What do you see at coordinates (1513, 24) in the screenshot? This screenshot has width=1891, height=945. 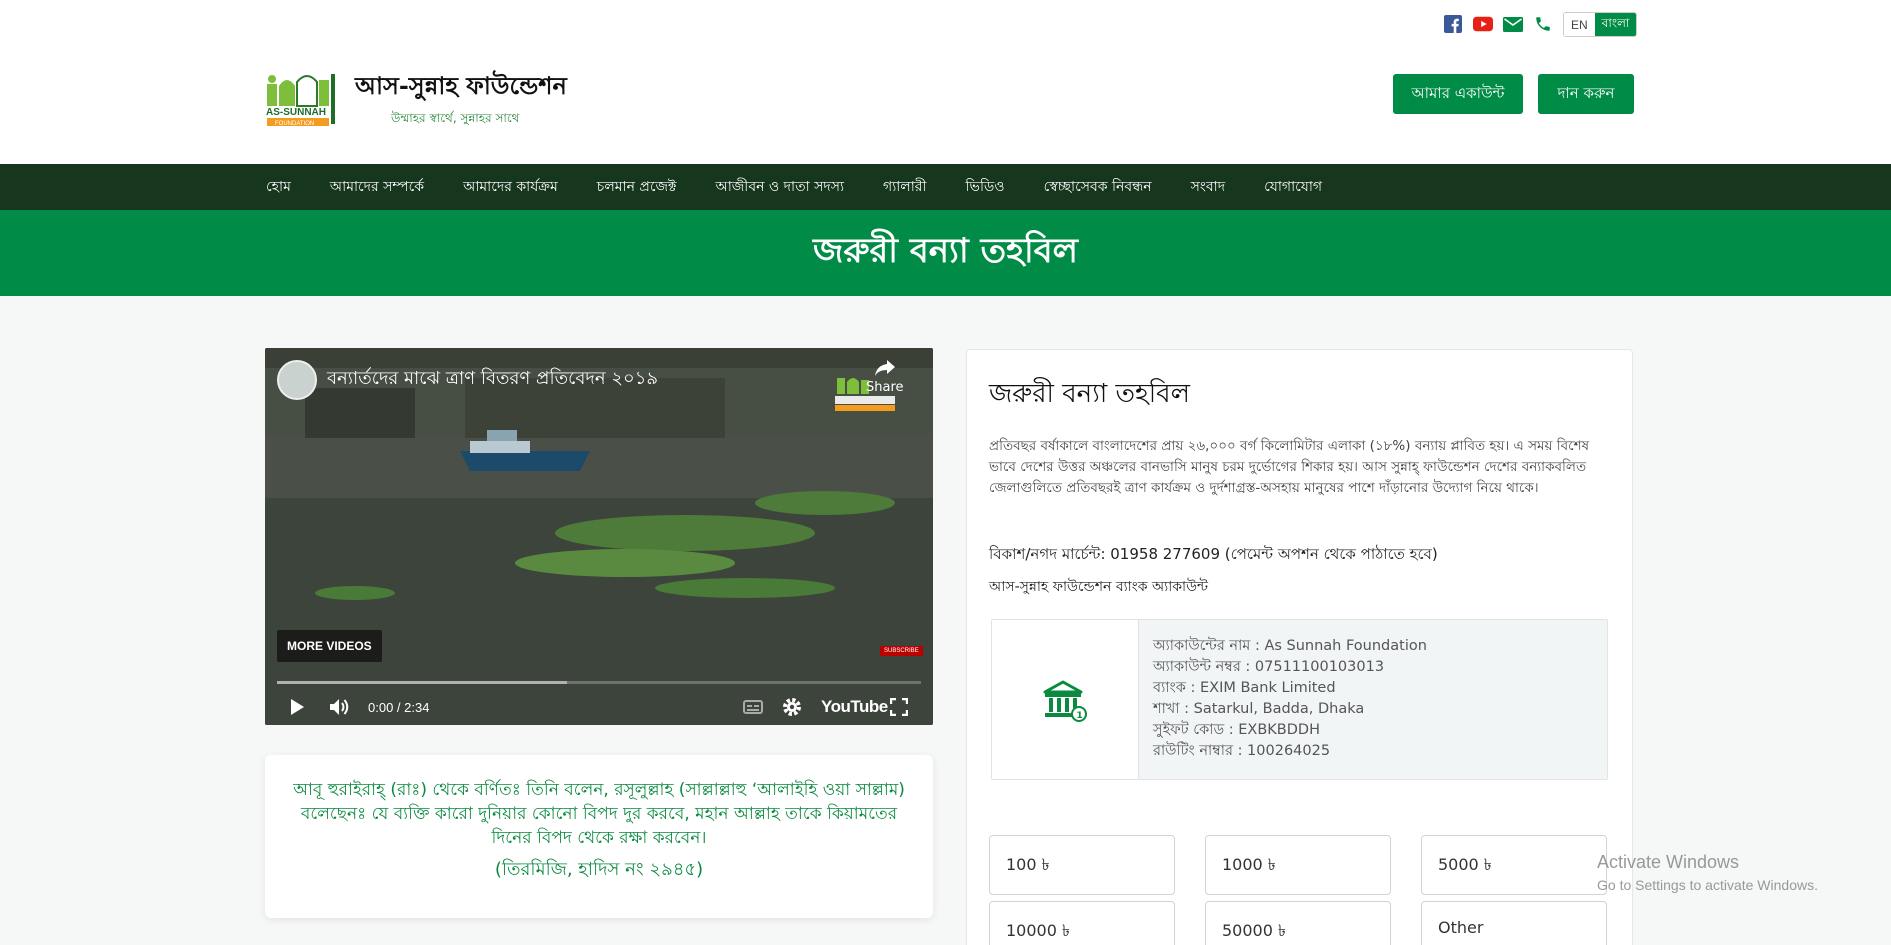 I see `email-icon` at bounding box center [1513, 24].